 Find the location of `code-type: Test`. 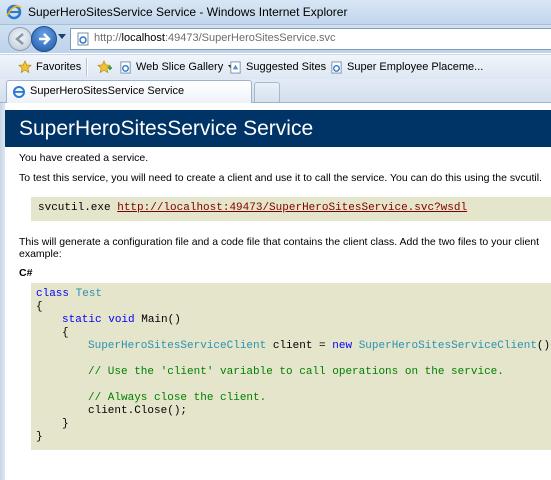

code-type: Test is located at coordinates (89, 294).